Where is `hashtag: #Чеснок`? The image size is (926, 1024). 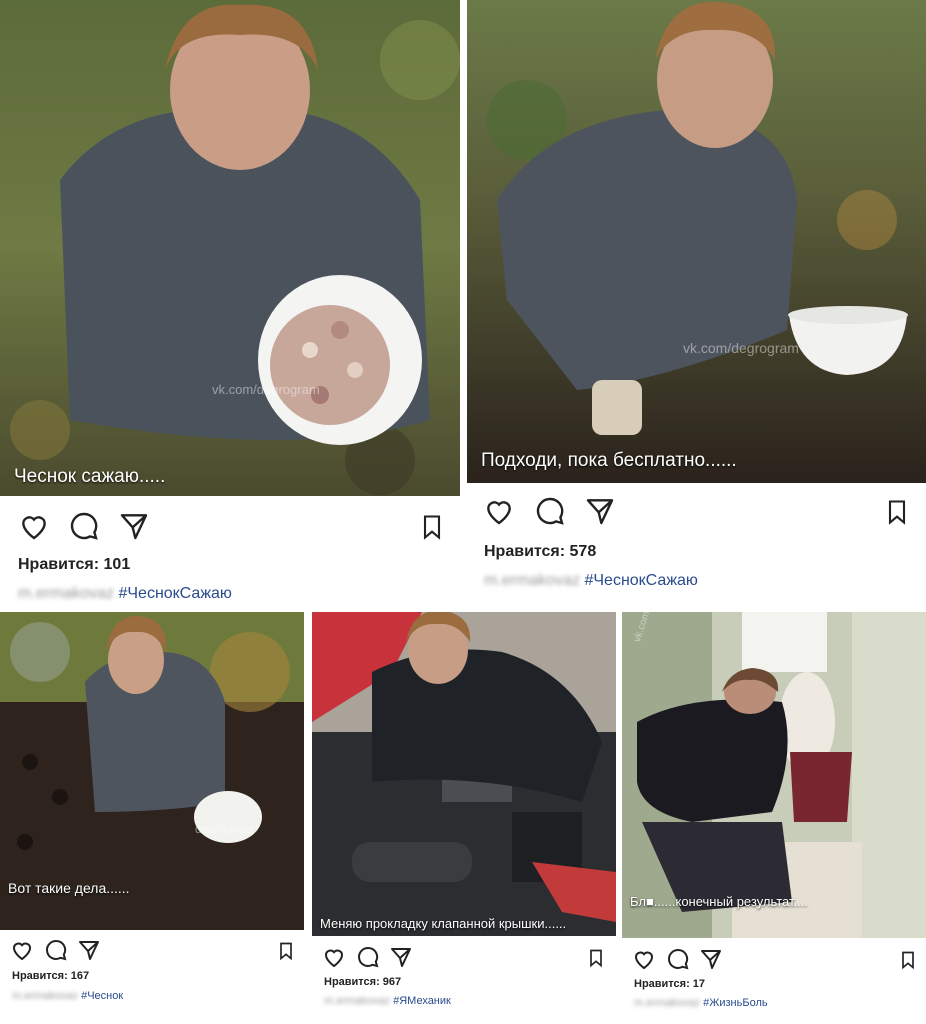 hashtag: #Чеснок is located at coordinates (102, 996).